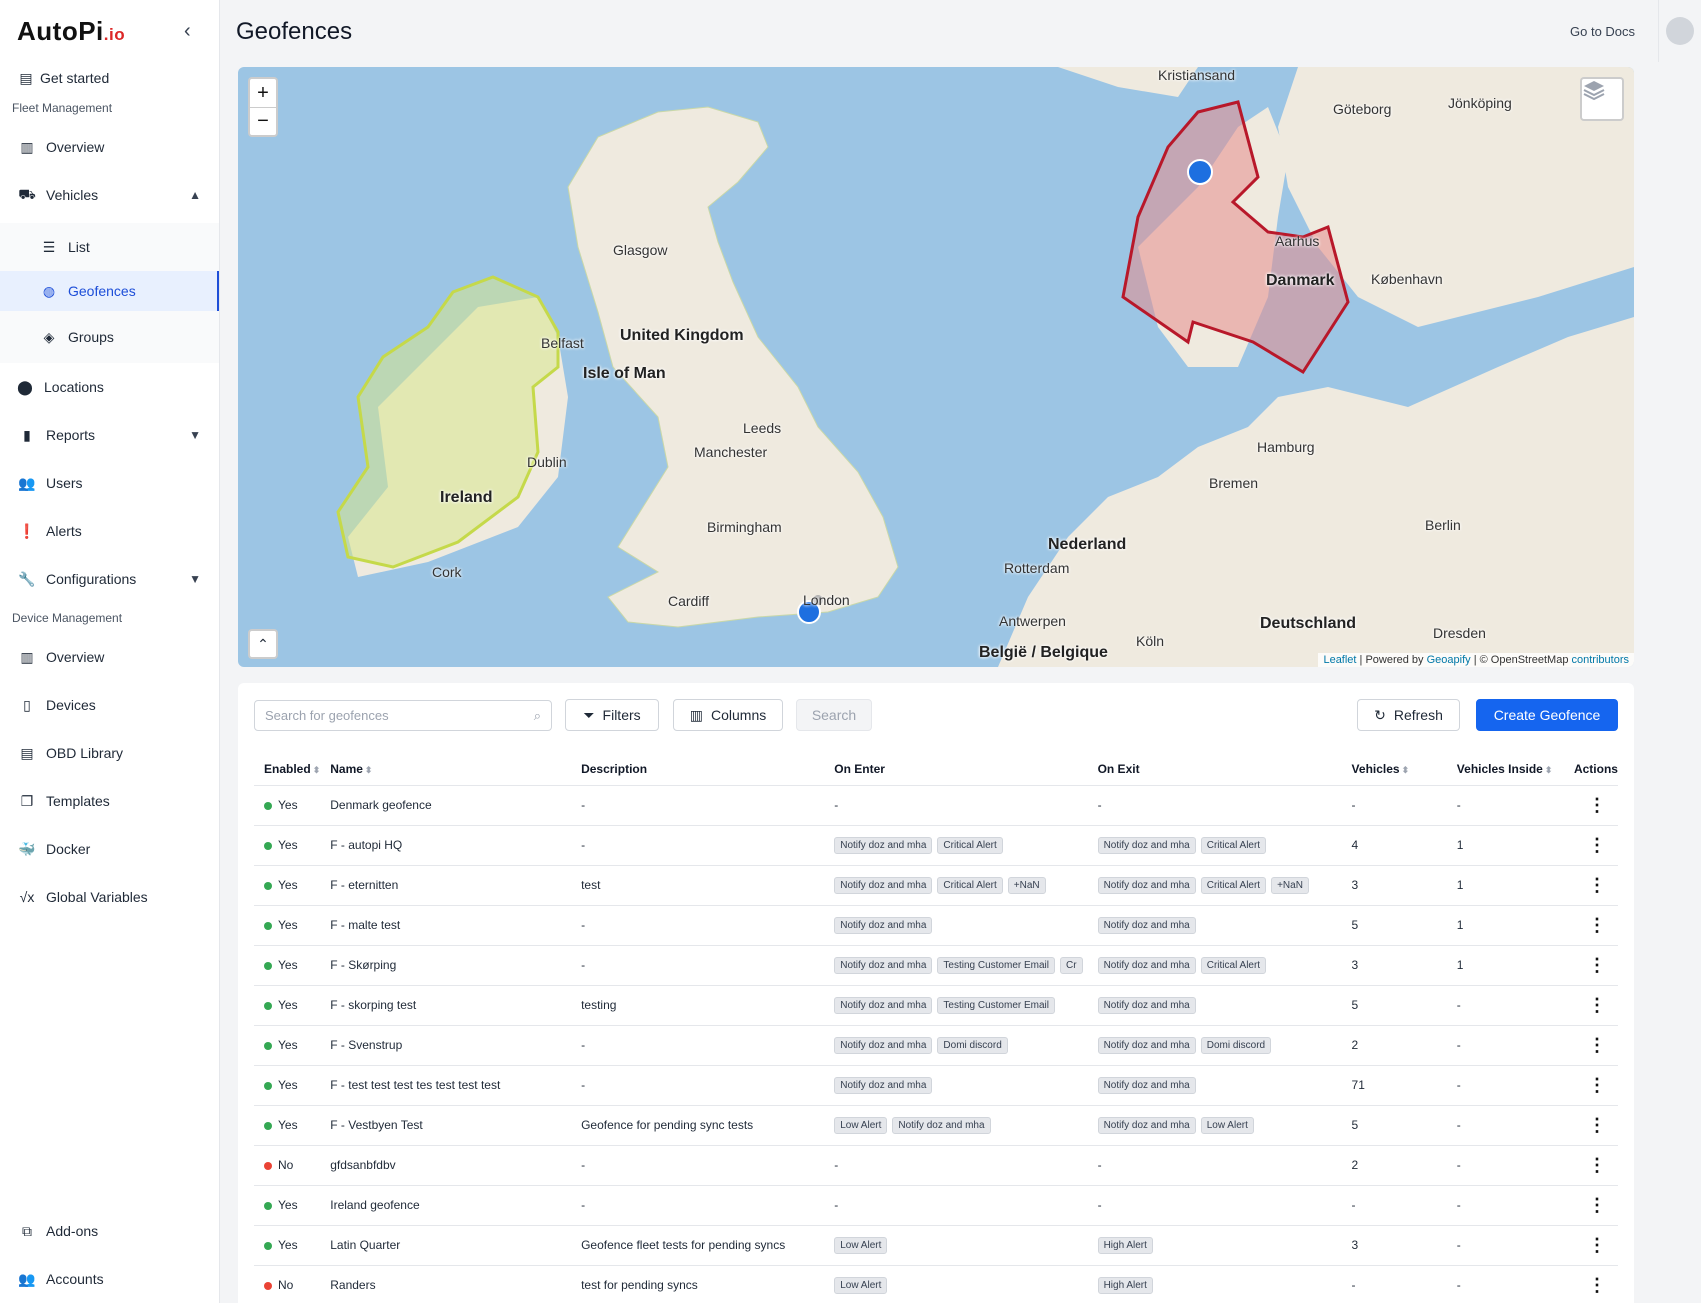 This screenshot has width=1701, height=1303. Describe the element at coordinates (365, 1245) in the screenshot. I see `geofence-name: Latin Quarter` at that location.